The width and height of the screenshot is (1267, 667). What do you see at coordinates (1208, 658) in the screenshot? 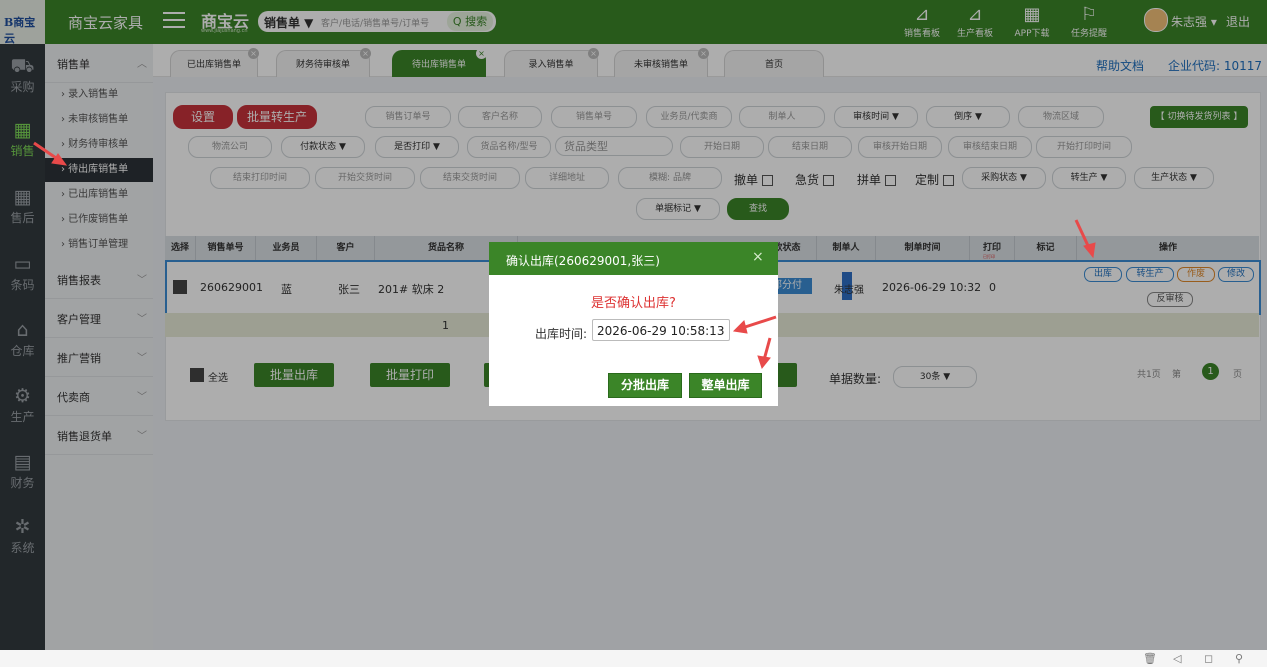
I see `window-icon: ◻` at bounding box center [1208, 658].